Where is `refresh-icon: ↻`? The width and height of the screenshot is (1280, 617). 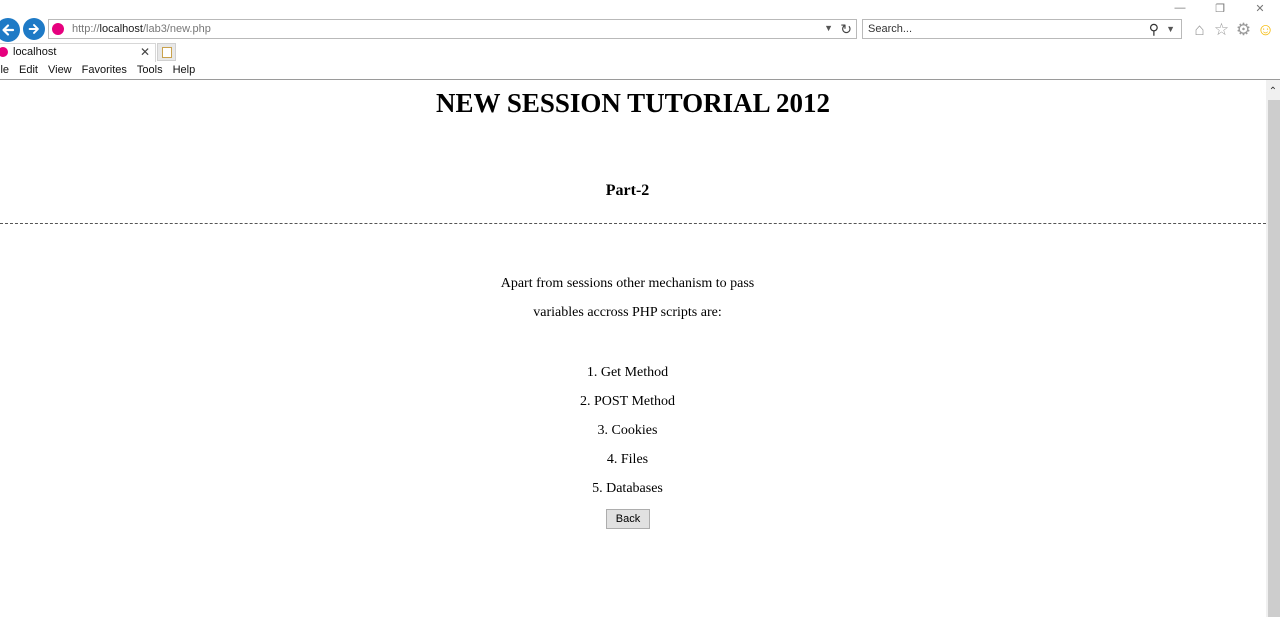 refresh-icon: ↻ is located at coordinates (846, 29).